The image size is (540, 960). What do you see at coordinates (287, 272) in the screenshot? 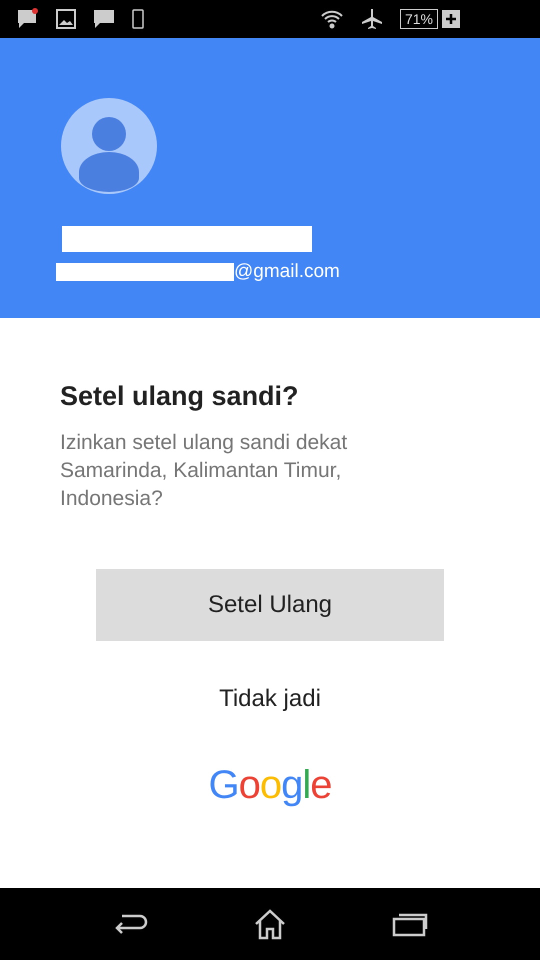
I see `account-email: @gmail.com` at bounding box center [287, 272].